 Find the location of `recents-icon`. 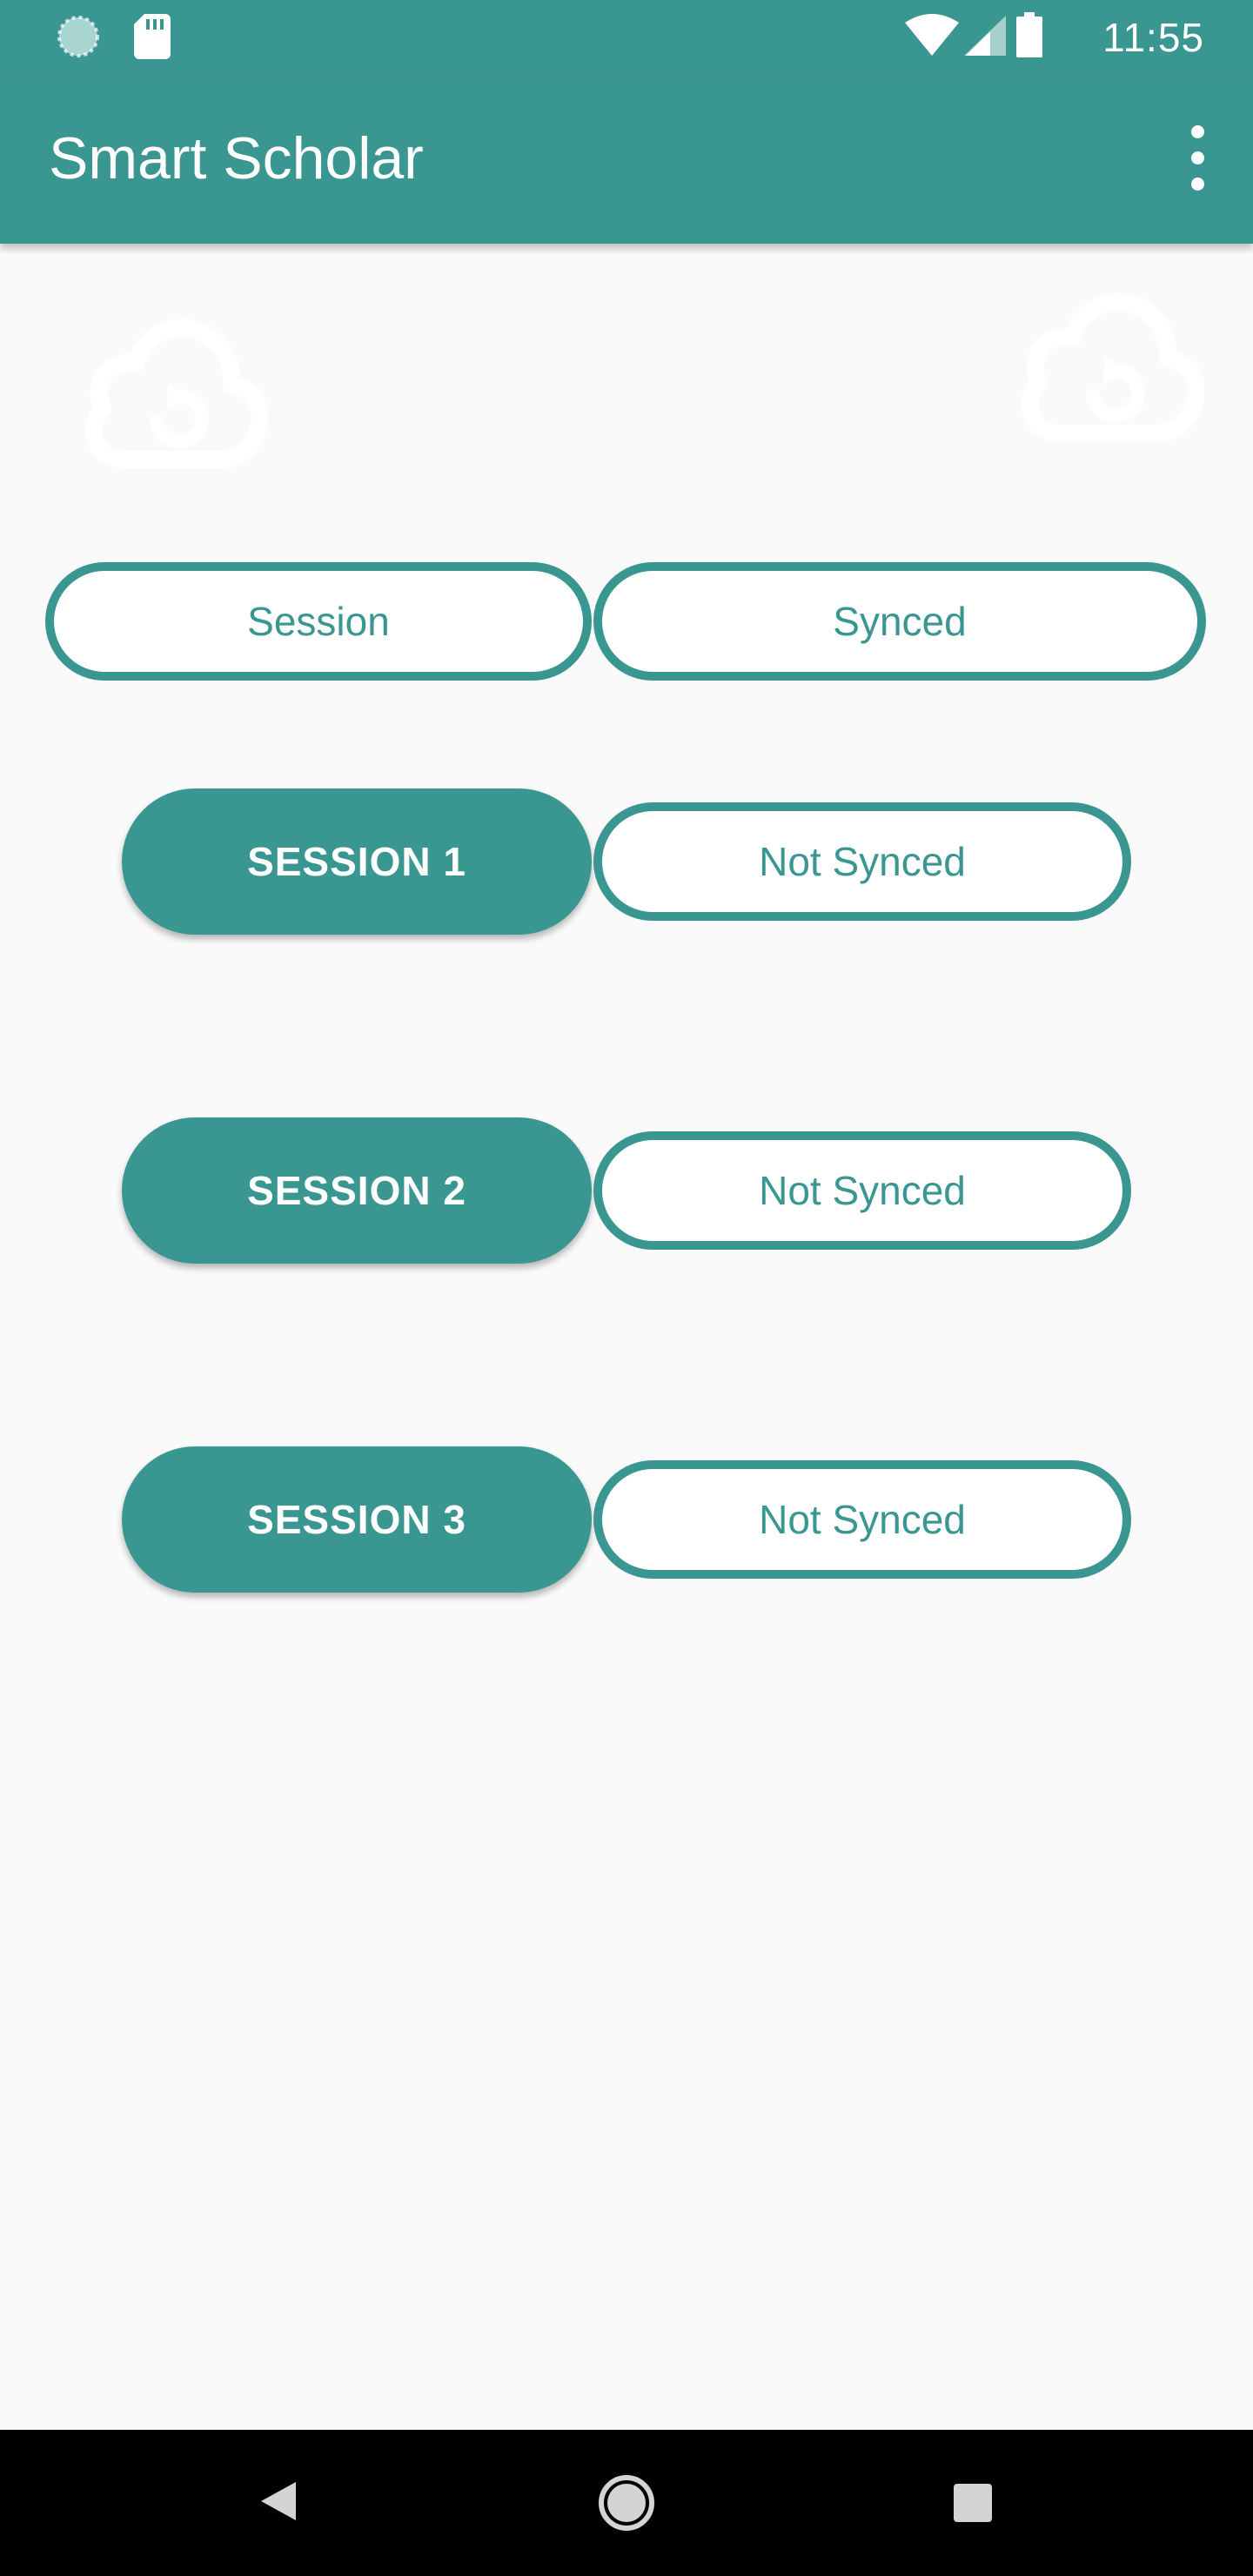

recents-icon is located at coordinates (973, 2505).